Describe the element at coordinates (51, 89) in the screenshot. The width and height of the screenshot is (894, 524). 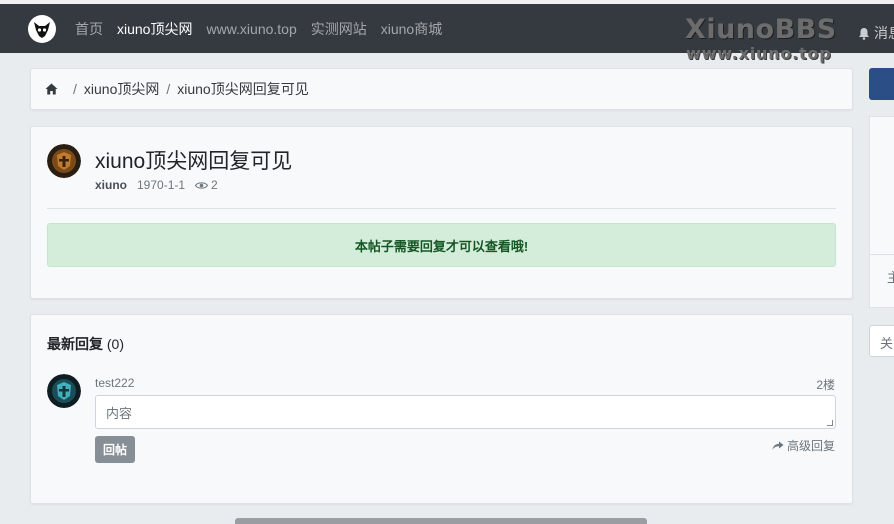
I see `home-icon` at that location.